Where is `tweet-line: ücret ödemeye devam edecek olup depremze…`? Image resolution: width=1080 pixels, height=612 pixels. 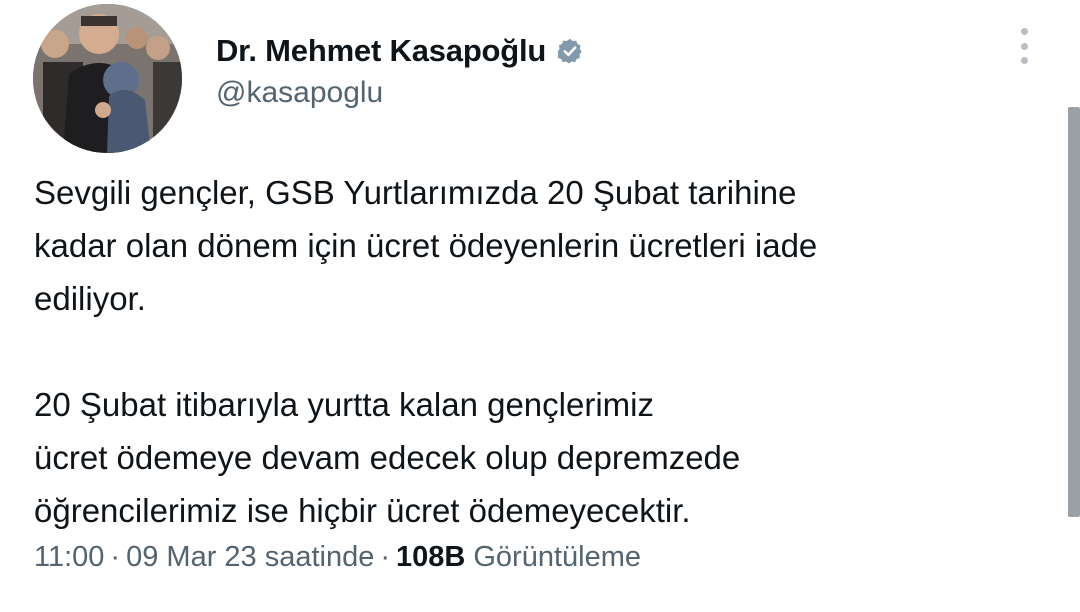 tweet-line: ücret ödemeye devam edecek olup depremze… is located at coordinates (387, 457).